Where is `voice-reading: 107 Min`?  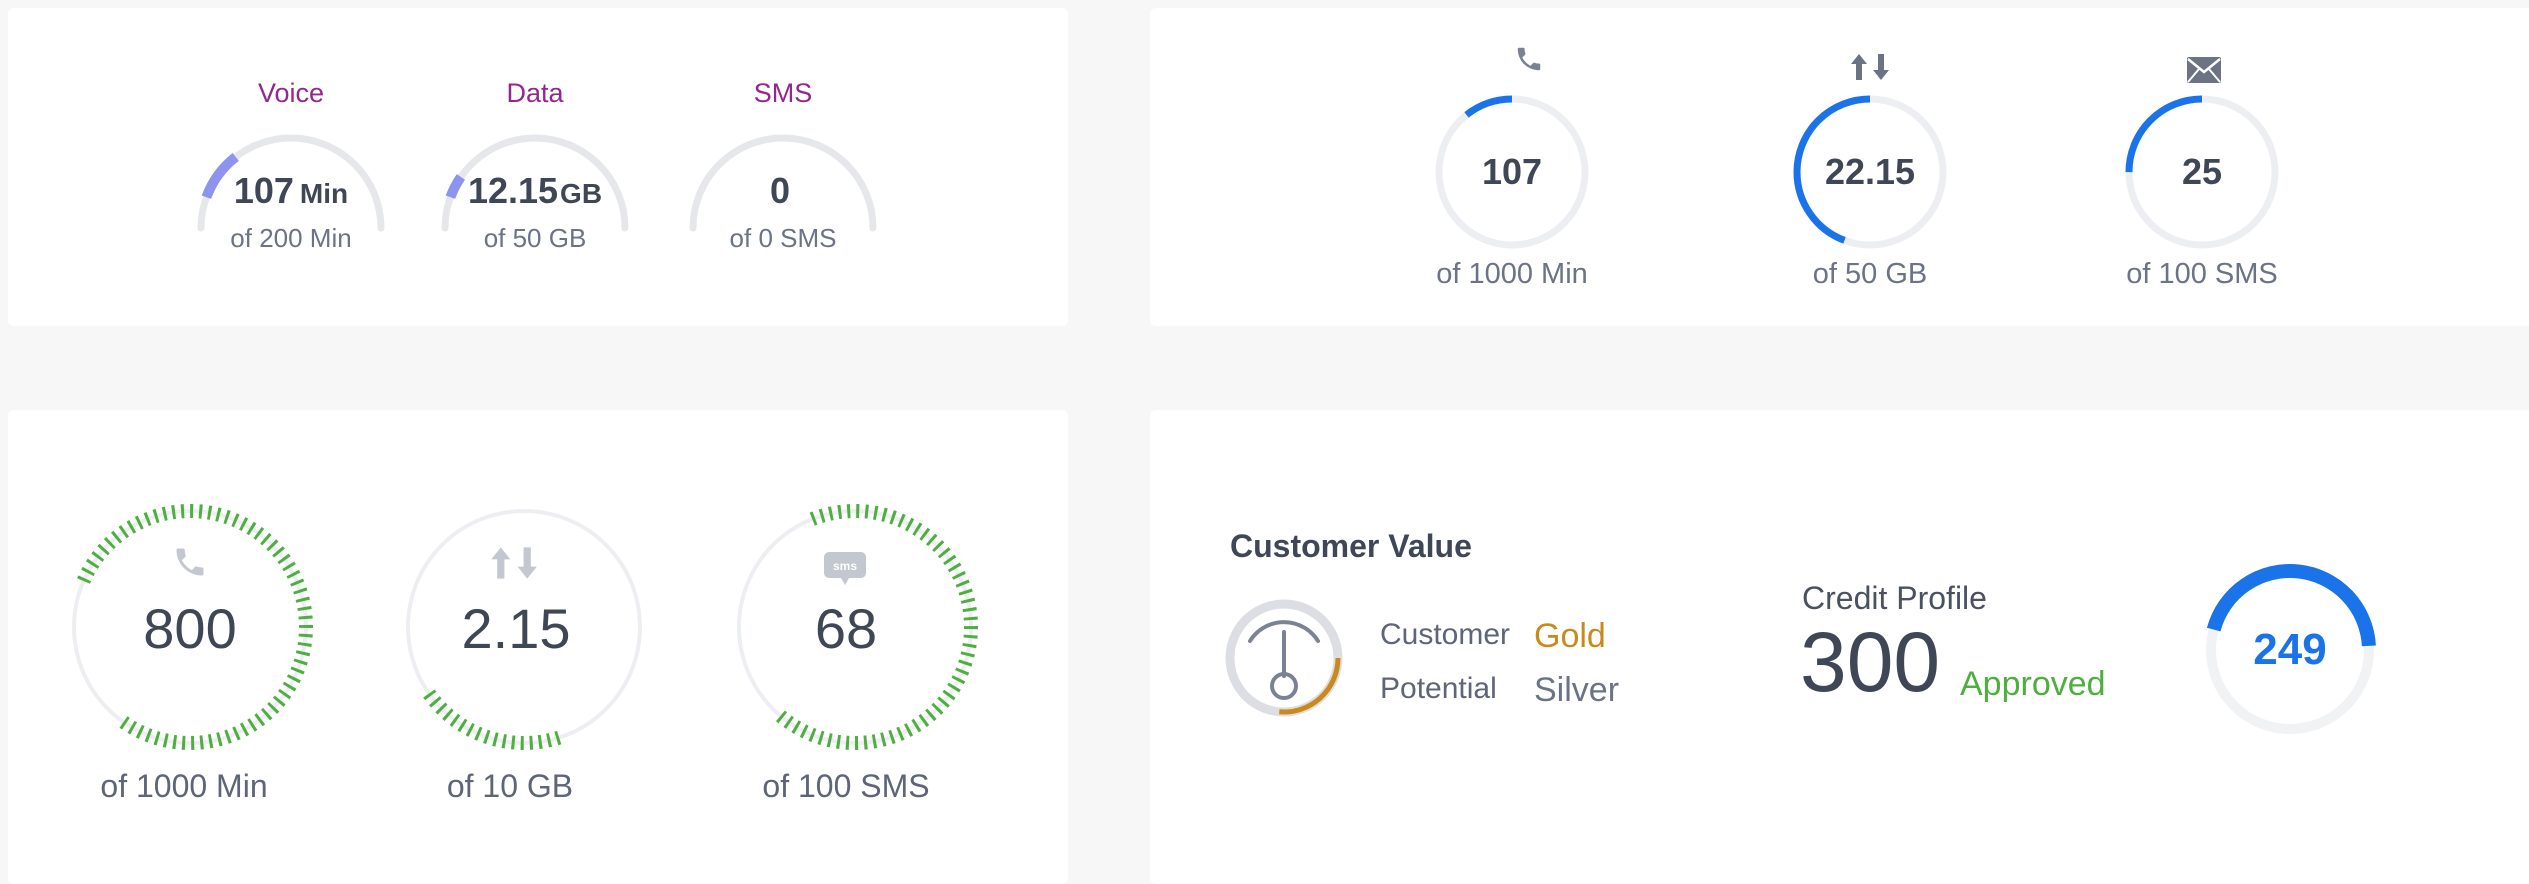 voice-reading: 107 Min is located at coordinates (291, 191).